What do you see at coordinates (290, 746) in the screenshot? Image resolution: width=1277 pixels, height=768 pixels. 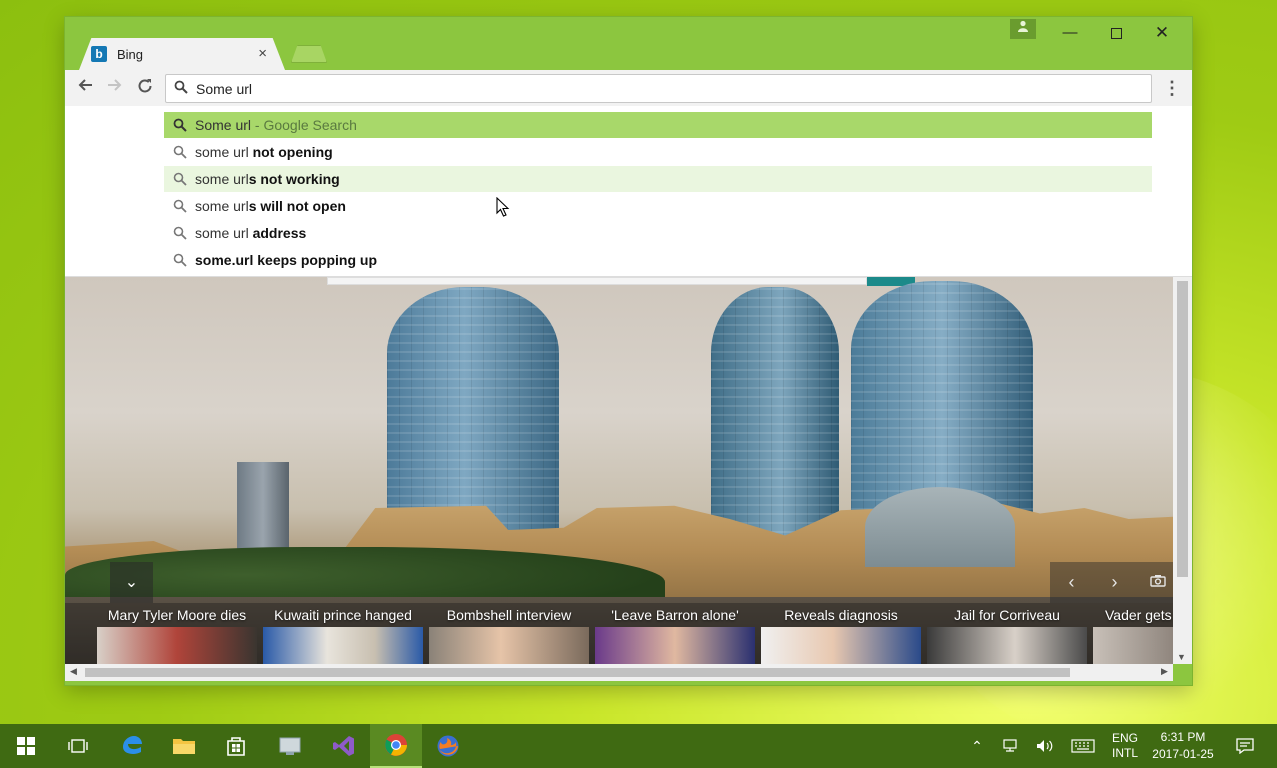 I see `app-icon` at bounding box center [290, 746].